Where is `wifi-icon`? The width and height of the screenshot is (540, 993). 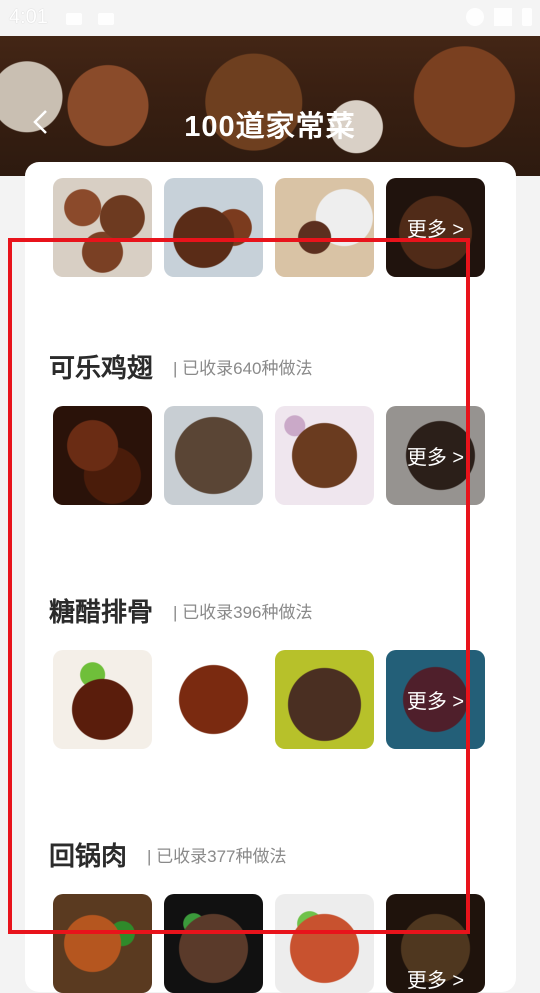
wifi-icon is located at coordinates (475, 17).